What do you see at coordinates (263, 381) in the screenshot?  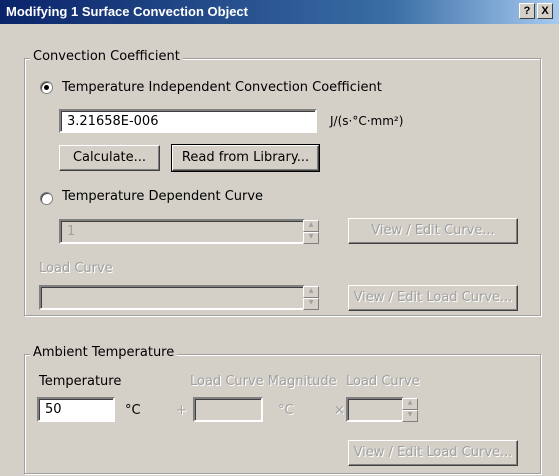 I see `load-curve-magnitude-label: Load Curve Magnitude` at bounding box center [263, 381].